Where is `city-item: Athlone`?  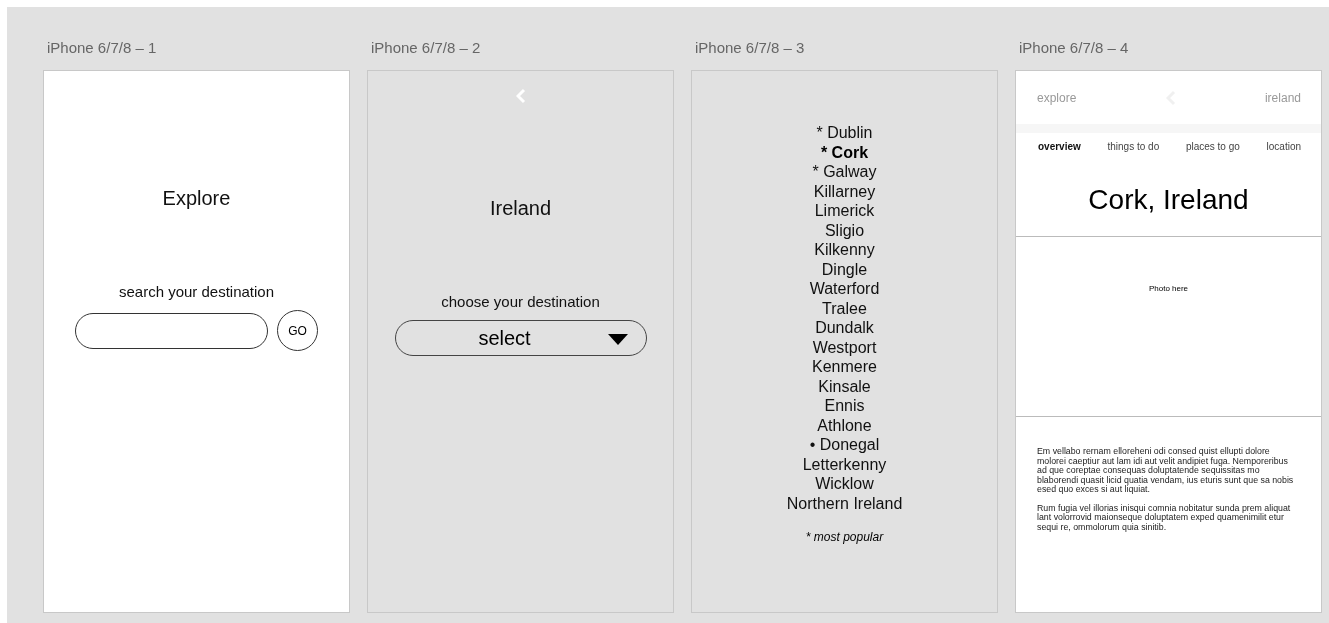
city-item: Athlone is located at coordinates (844, 425).